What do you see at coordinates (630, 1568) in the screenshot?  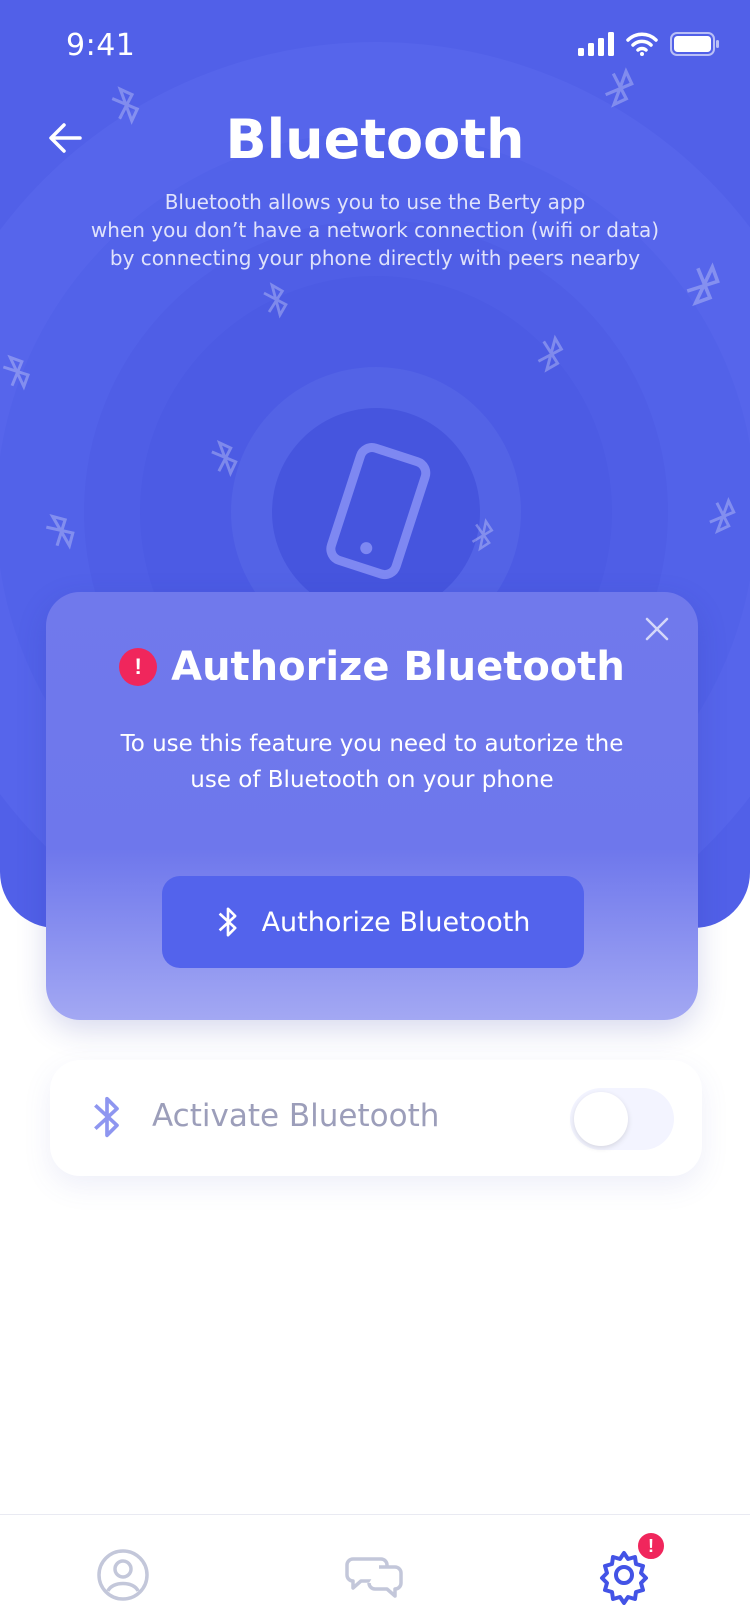 I see `tab-settings: !` at bounding box center [630, 1568].